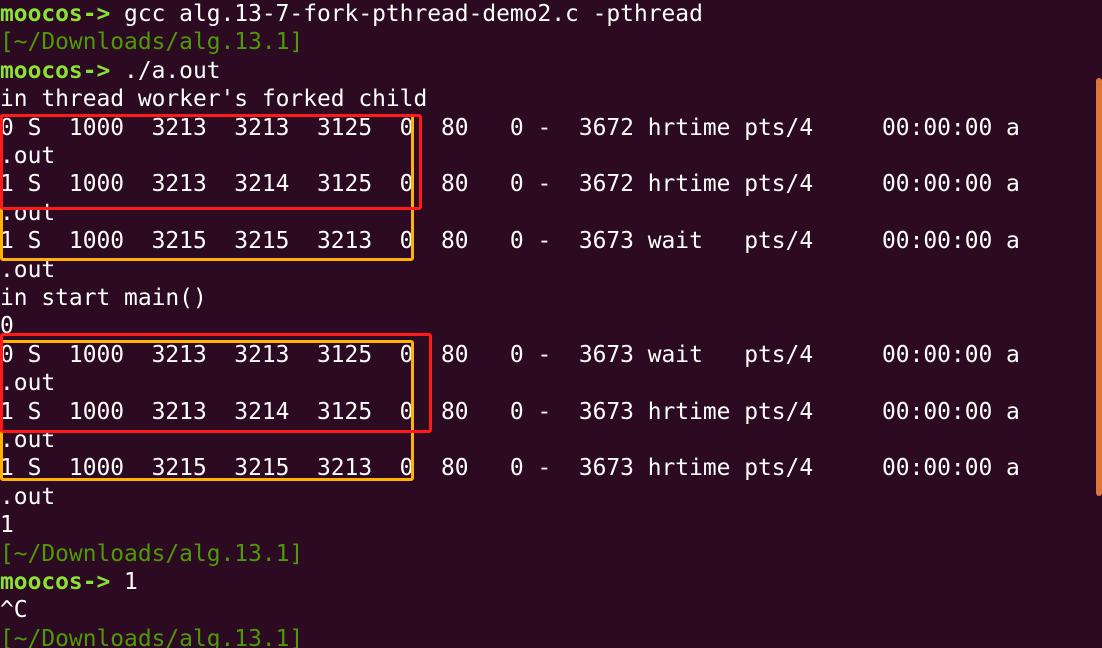 Image resolution: width=1102 pixels, height=648 pixels. Describe the element at coordinates (14, 610) in the screenshot. I see `output-line: ^C` at that location.